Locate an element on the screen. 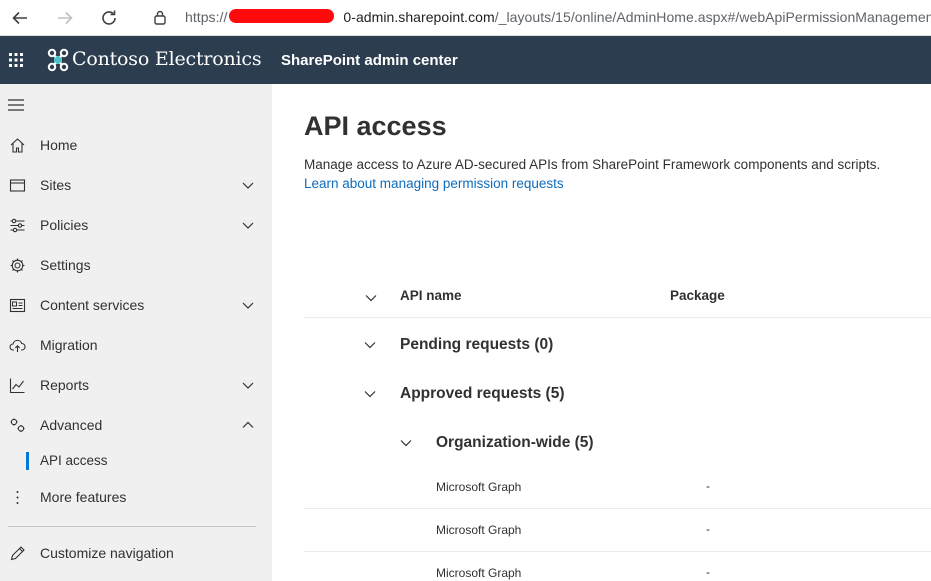 The image size is (931, 581). nav-subitem-label: API access is located at coordinates (74, 460).